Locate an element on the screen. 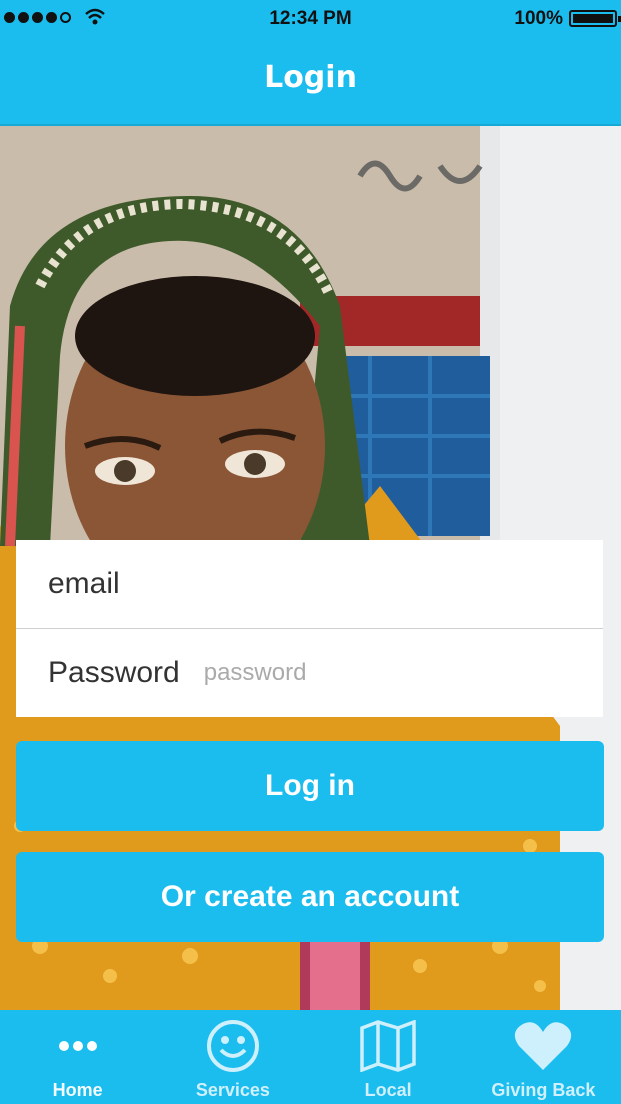 Image resolution: width=621 pixels, height=1104 pixels. password-input: password is located at coordinates (255, 673).